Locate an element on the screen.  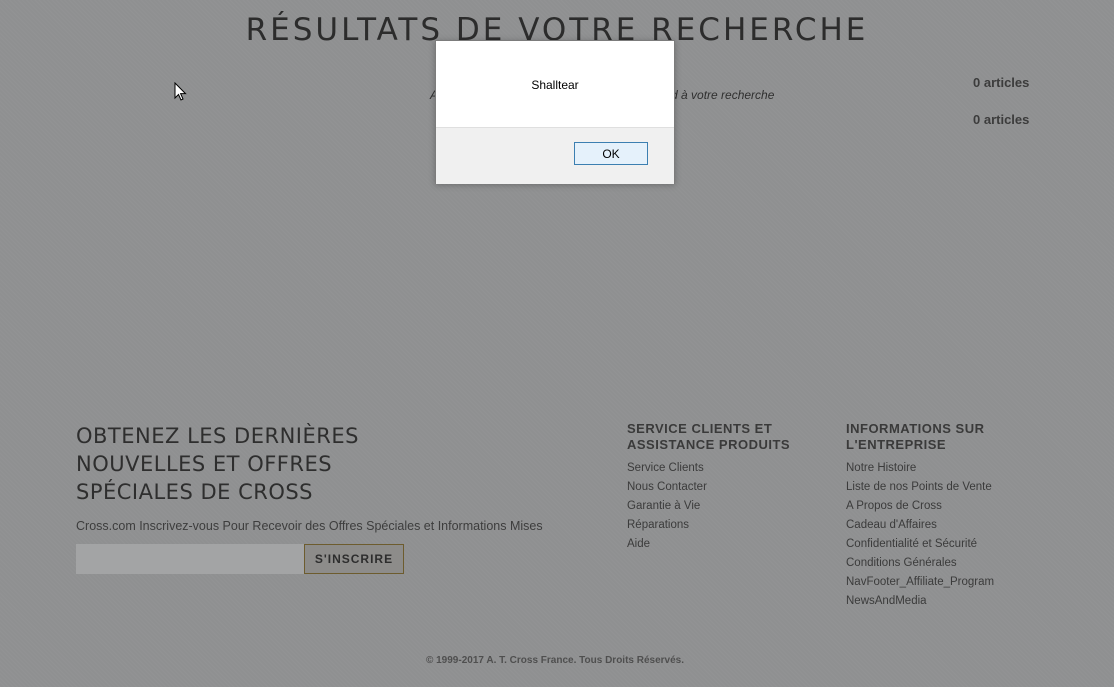
footer-link-item: Aide is located at coordinates (667, 544).